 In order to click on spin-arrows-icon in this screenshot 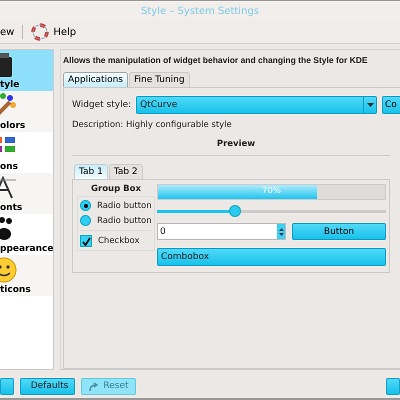, I will do `click(281, 231)`.